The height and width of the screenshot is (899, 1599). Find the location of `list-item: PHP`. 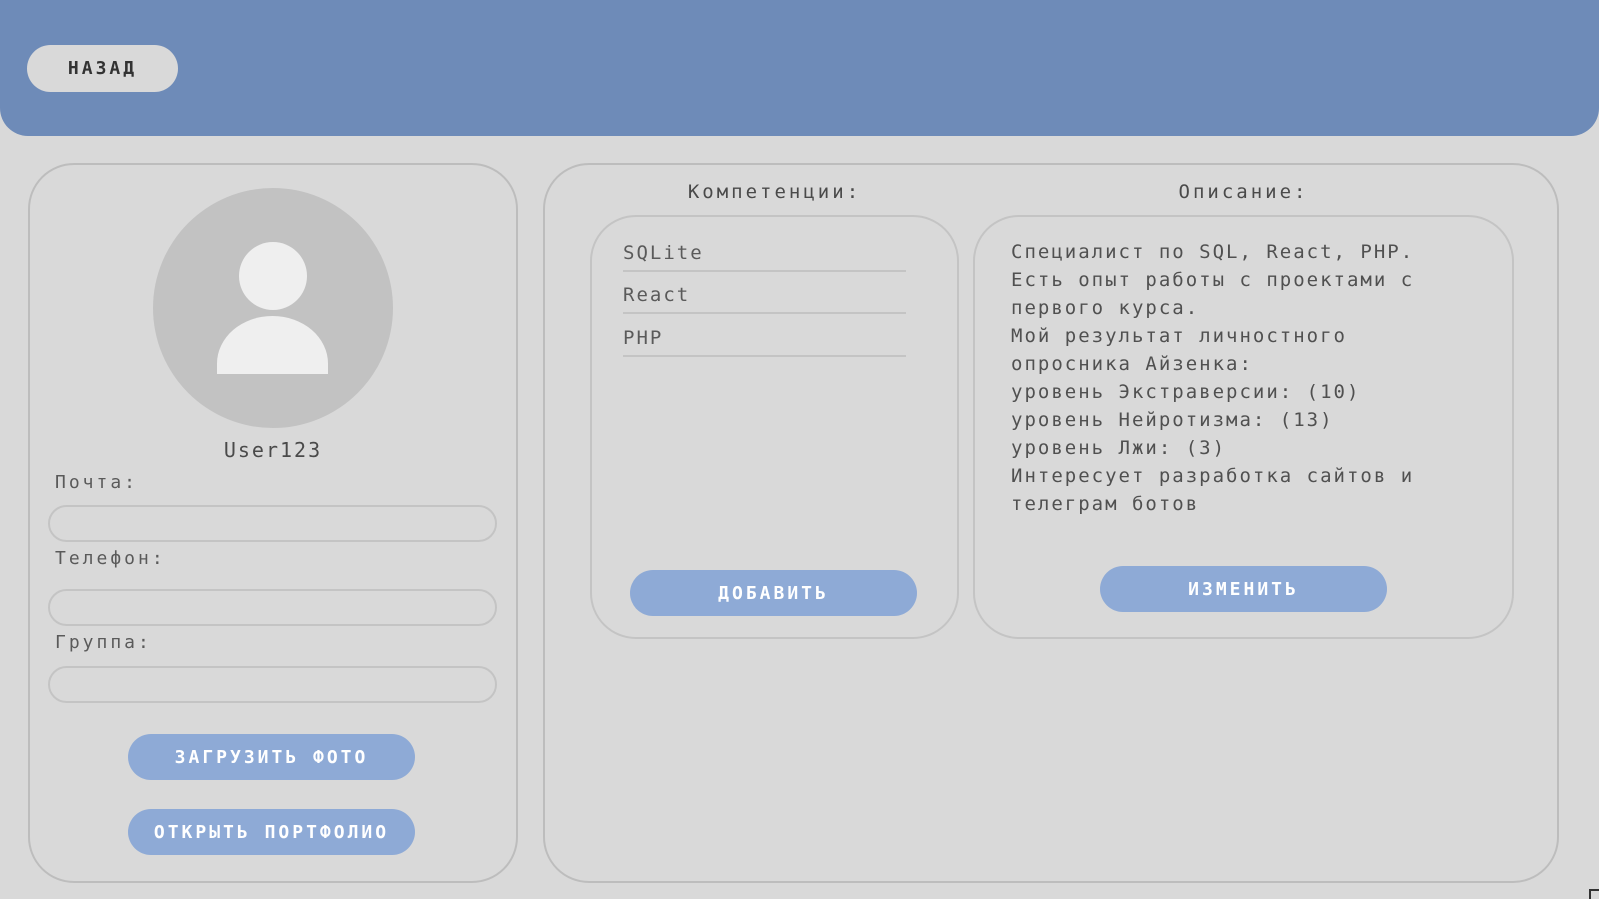

list-item: PHP is located at coordinates (764, 340).